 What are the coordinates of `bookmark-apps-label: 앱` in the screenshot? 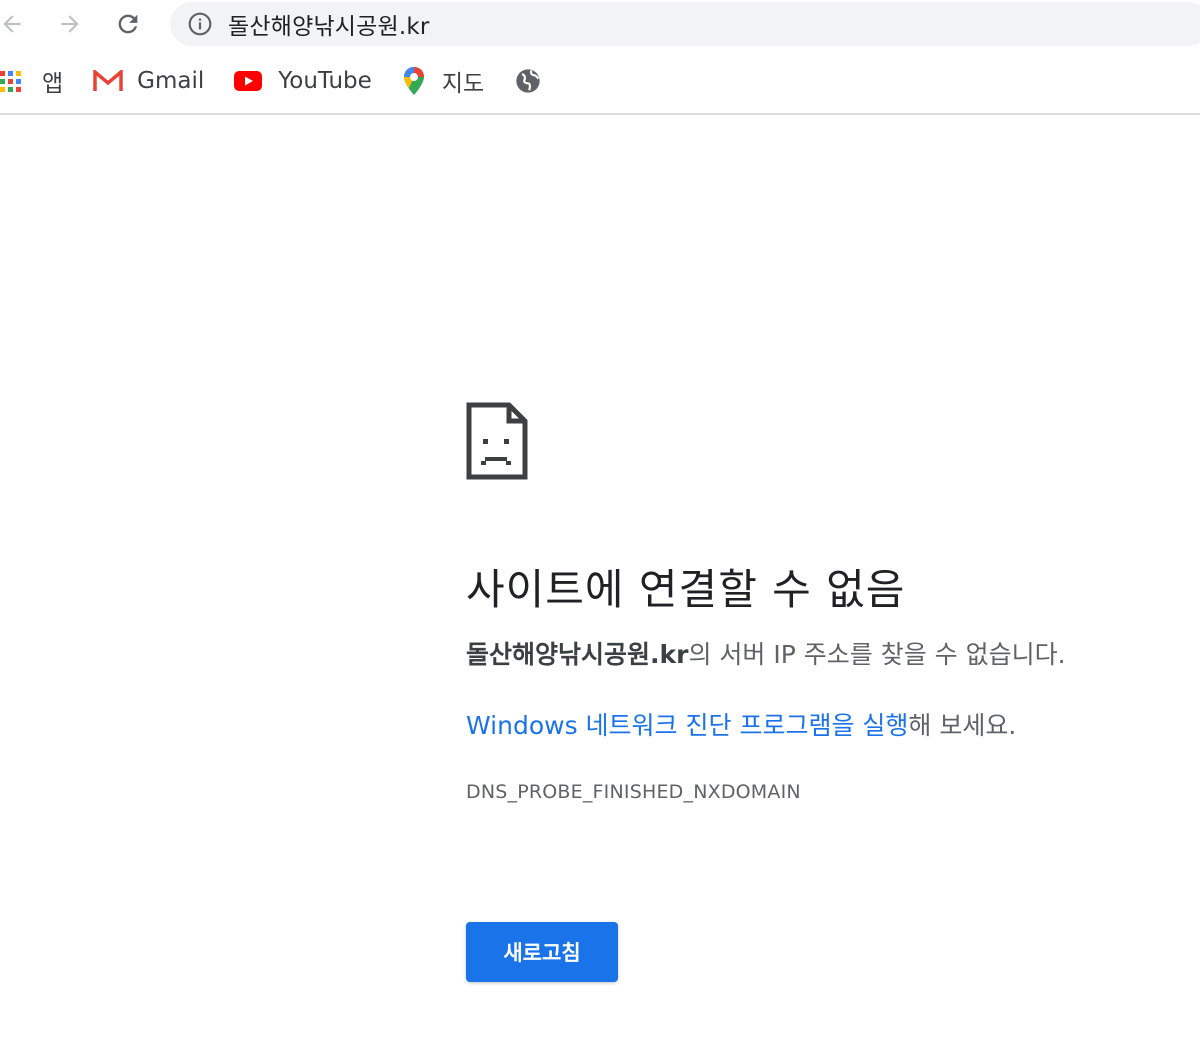 It's located at (53, 84).